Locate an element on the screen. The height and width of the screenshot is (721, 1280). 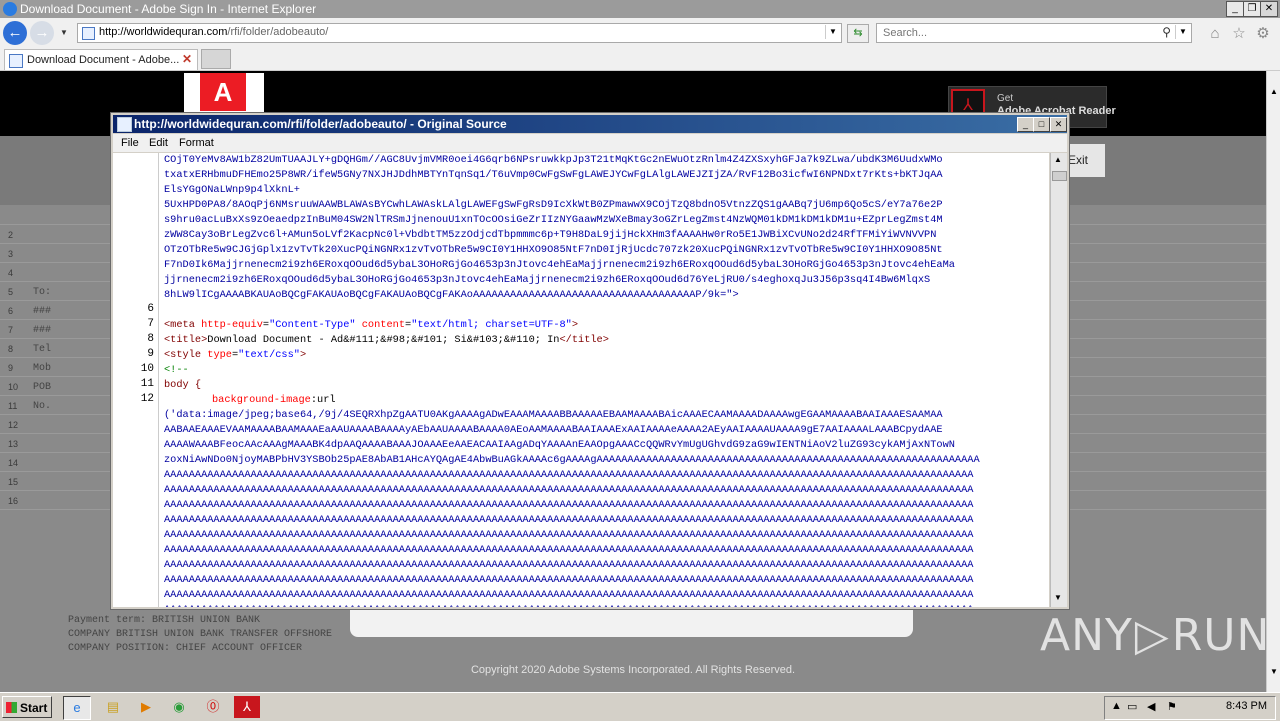
home-icon: ⌂ is located at coordinates (1215, 34).